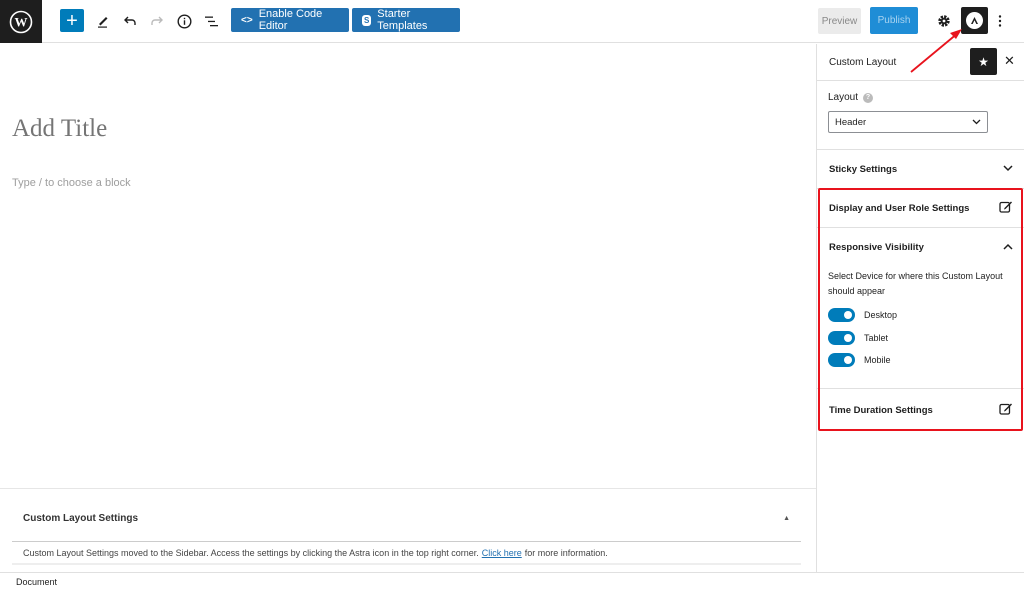  Describe the element at coordinates (894, 20) in the screenshot. I see `publish-button: Publish` at that location.